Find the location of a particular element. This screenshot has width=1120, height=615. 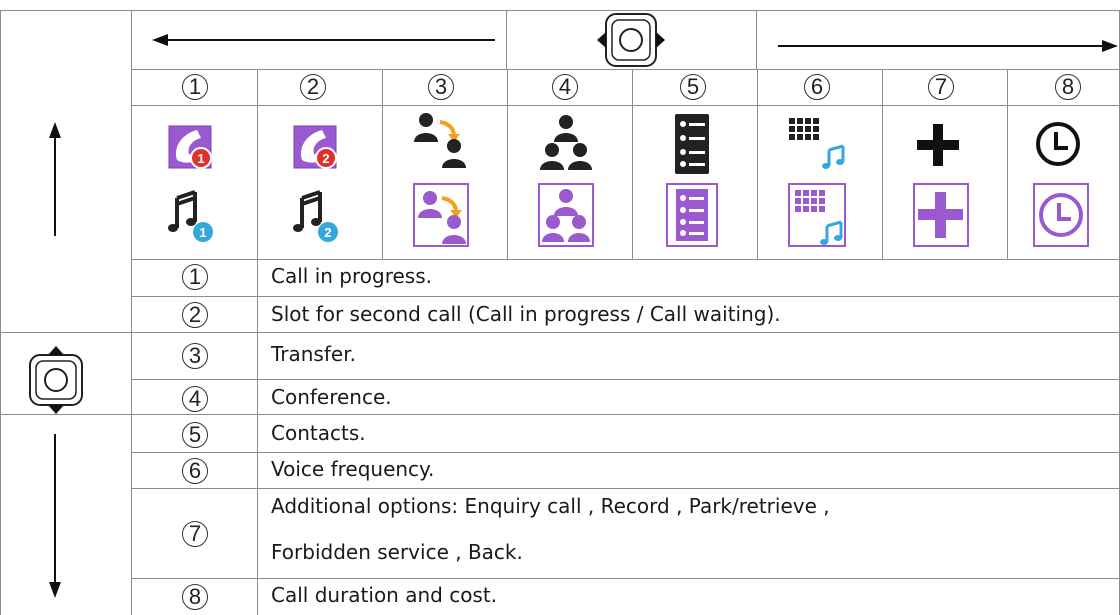

legend-text-1: Call in progress. is located at coordinates (351, 276).